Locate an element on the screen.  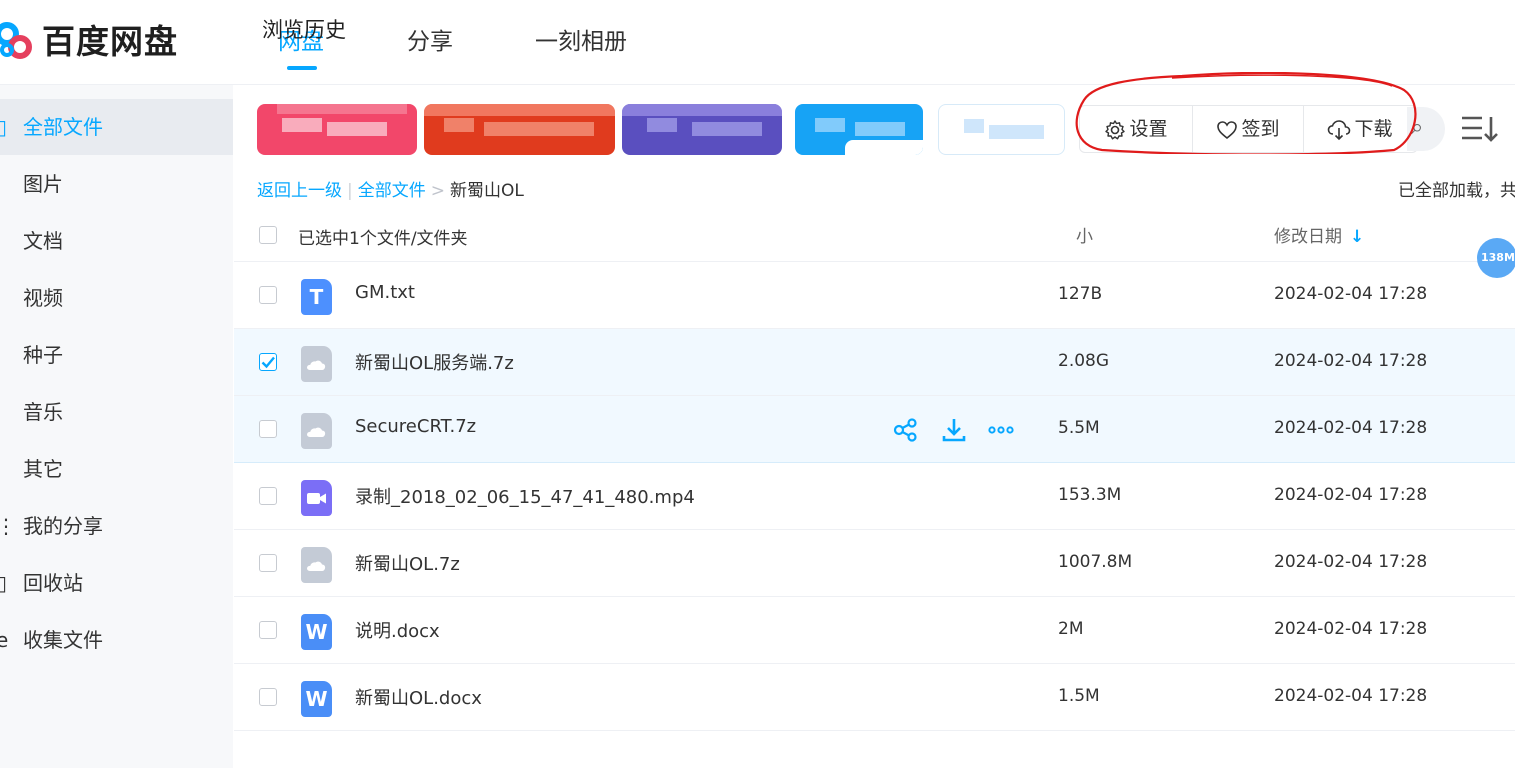
sidebar-item-torrents: 种子 is located at coordinates (116, 355).